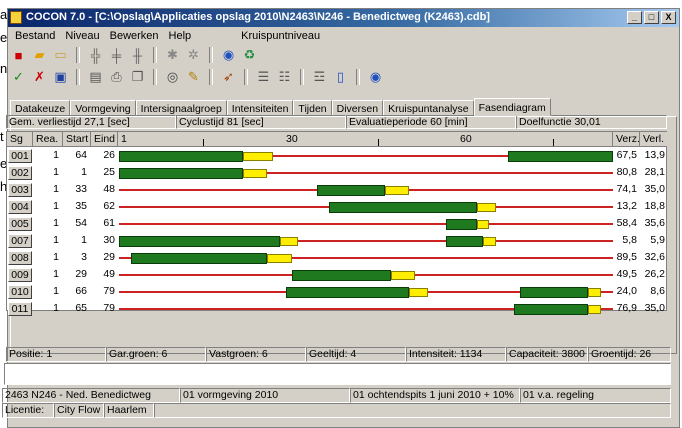 The width and height of the screenshot is (682, 428). I want to click on signal-group-cell: 008, so click(20, 258).